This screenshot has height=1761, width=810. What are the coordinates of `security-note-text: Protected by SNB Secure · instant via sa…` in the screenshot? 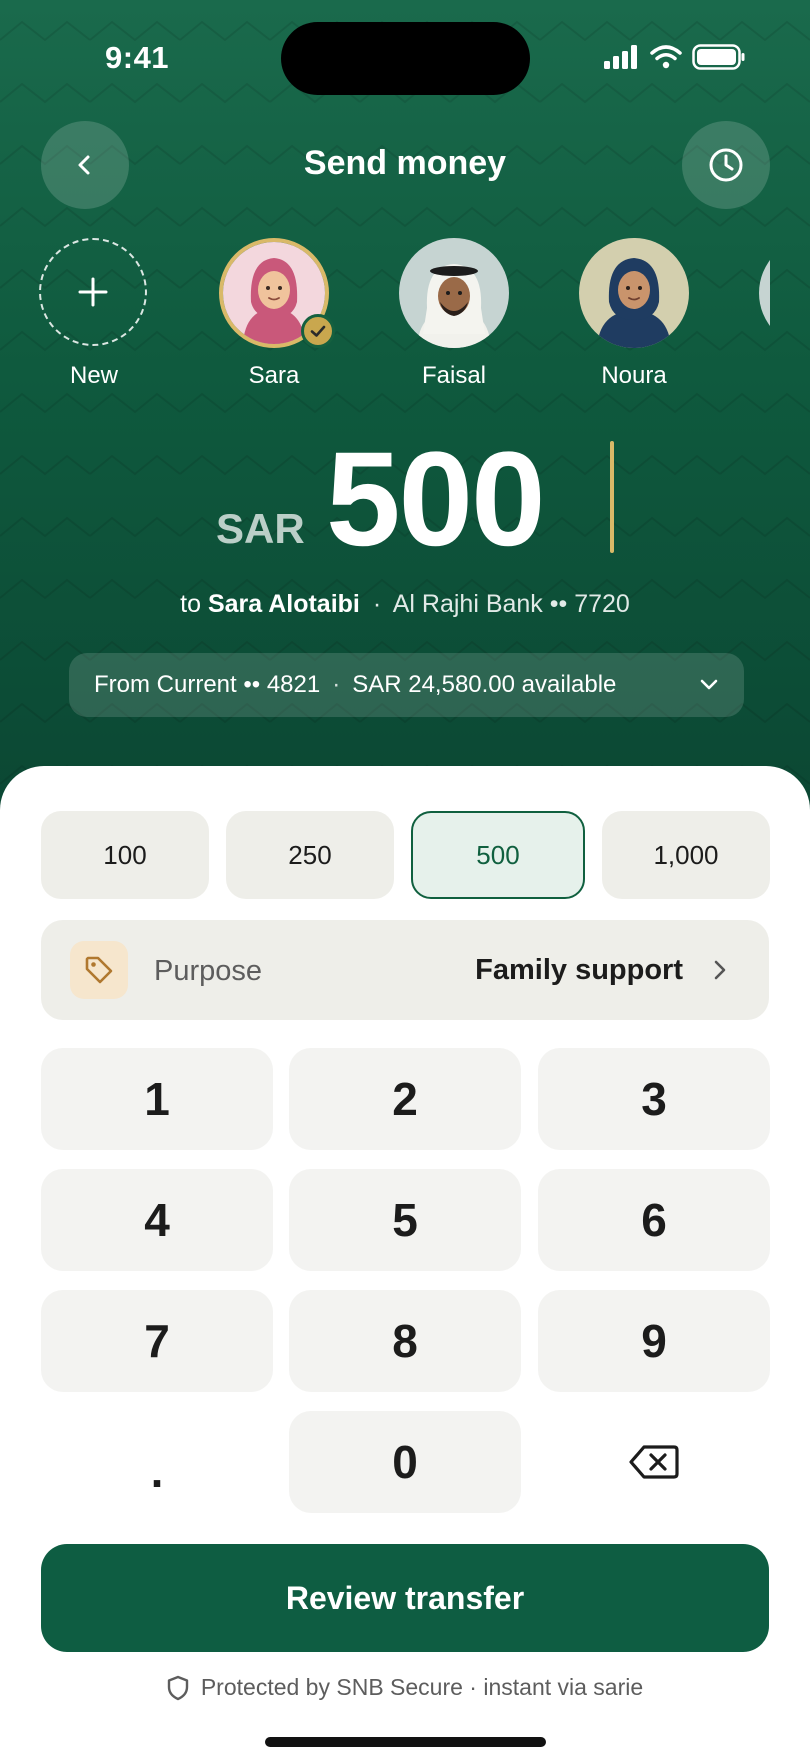 It's located at (422, 1687).